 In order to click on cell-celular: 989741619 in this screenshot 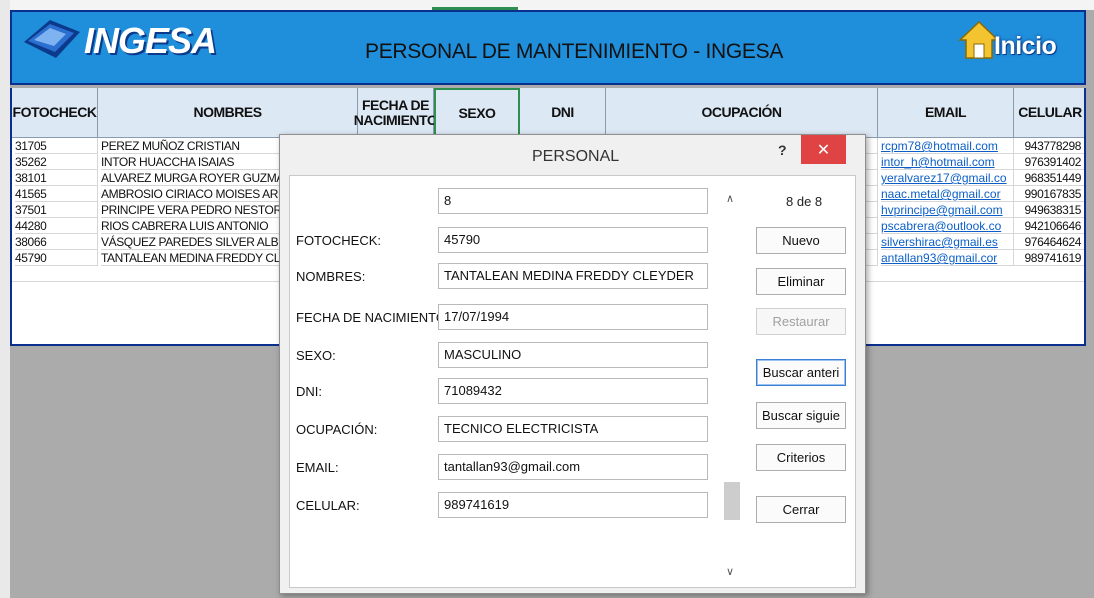, I will do `click(1049, 258)`.